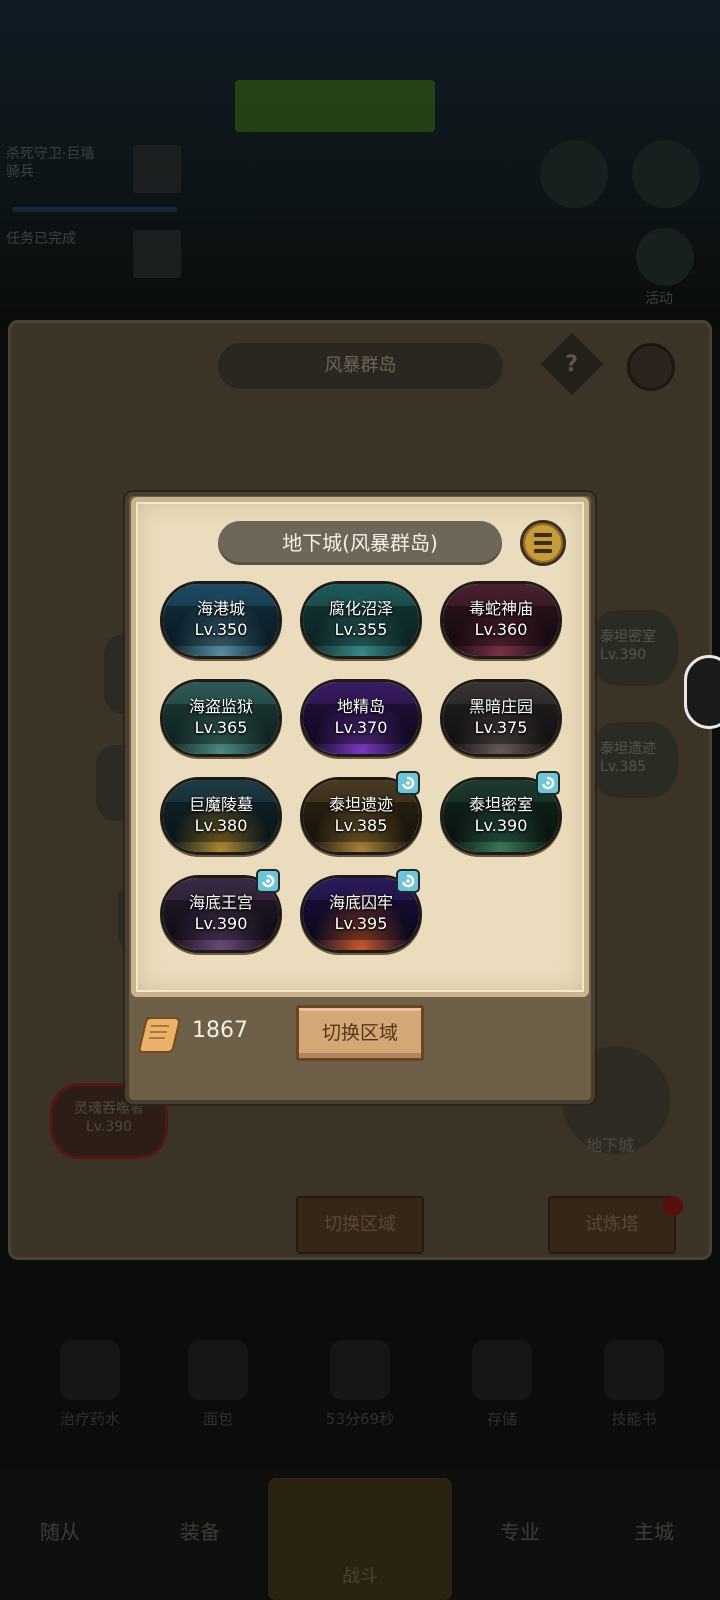 The width and height of the screenshot is (720, 1600). What do you see at coordinates (361, 727) in the screenshot?
I see `dungeon-level: Lv.370` at bounding box center [361, 727].